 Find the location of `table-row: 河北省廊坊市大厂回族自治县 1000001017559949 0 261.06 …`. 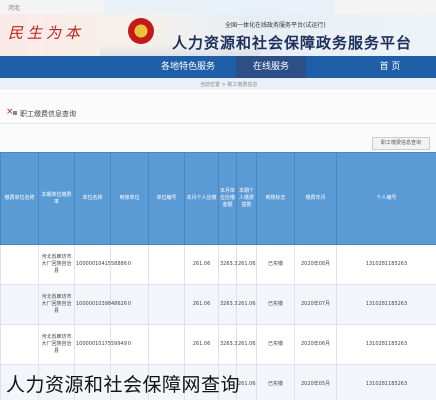

table-row: 河北省廊坊市大厂回族自治县 1000001017559949 0 261.06 … is located at coordinates (218, 344).